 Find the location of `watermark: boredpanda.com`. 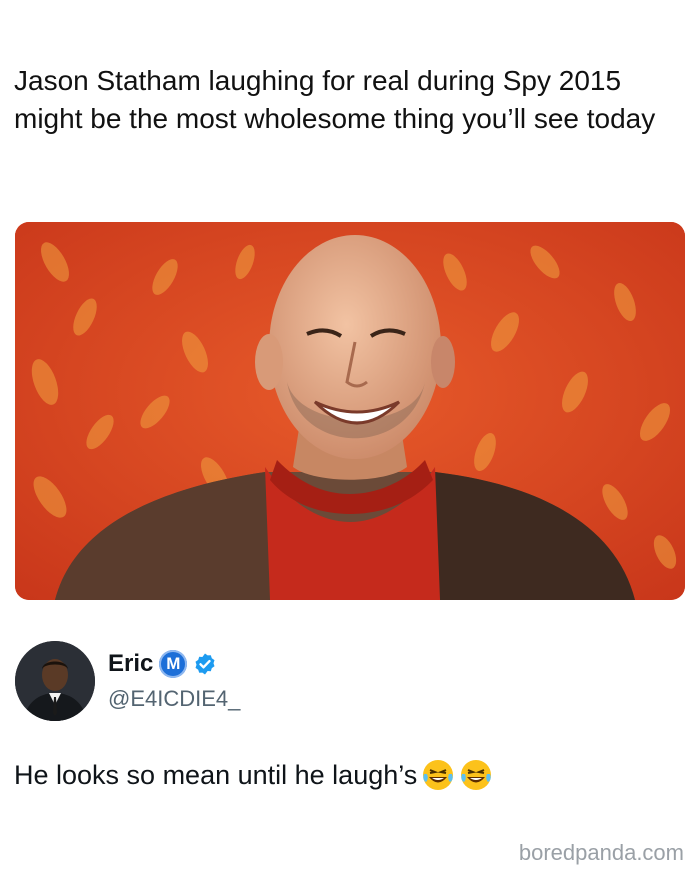

watermark: boredpanda.com is located at coordinates (601, 852).